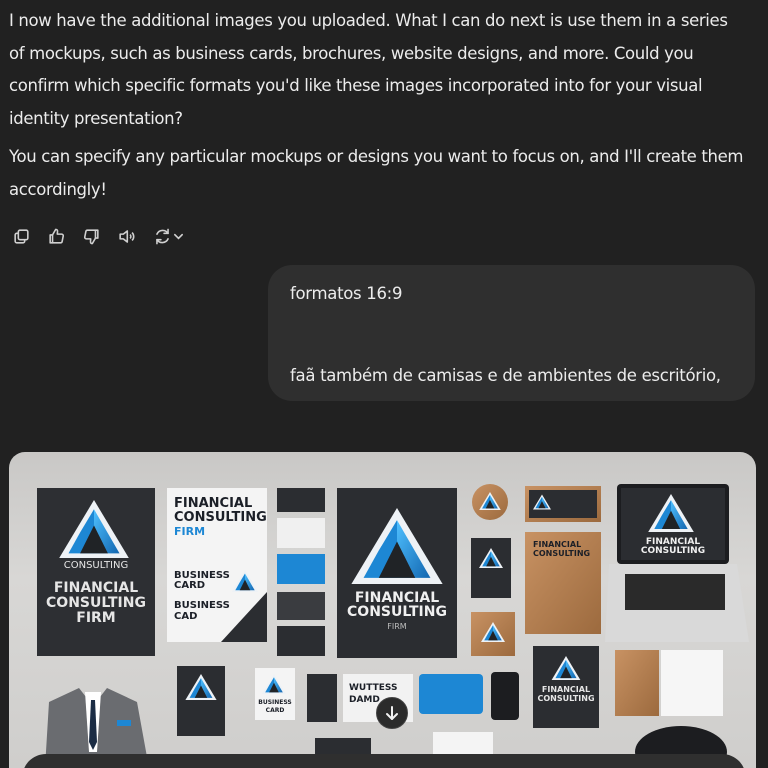  What do you see at coordinates (373, 688) in the screenshot?
I see `svg-text: WUTTESS` at bounding box center [373, 688].